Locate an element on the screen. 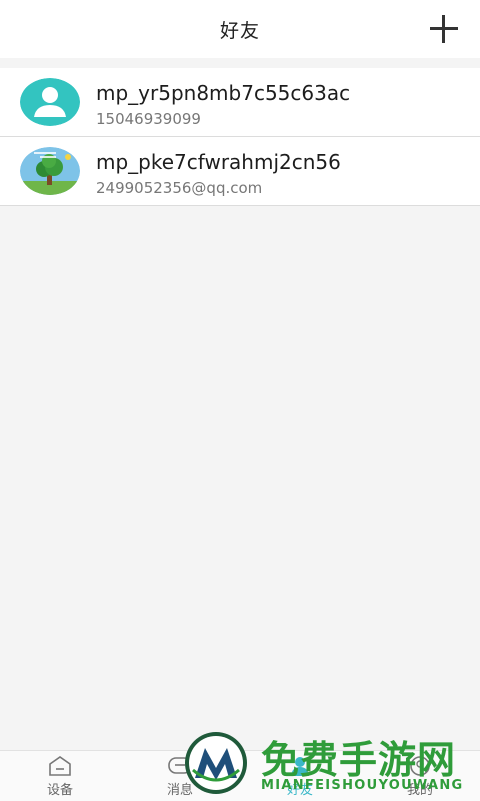 The height and width of the screenshot is (801, 480). tab-friends: 好友 is located at coordinates (300, 776).